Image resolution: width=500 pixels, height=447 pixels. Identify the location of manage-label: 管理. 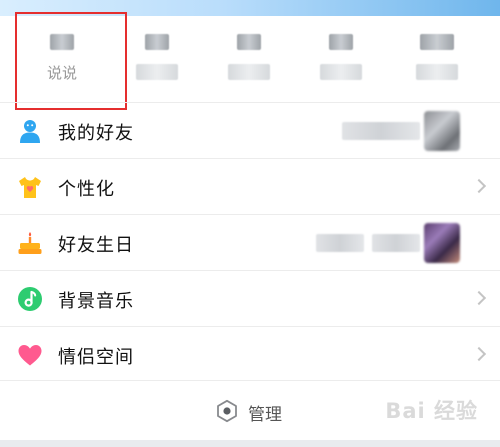
(265, 415).